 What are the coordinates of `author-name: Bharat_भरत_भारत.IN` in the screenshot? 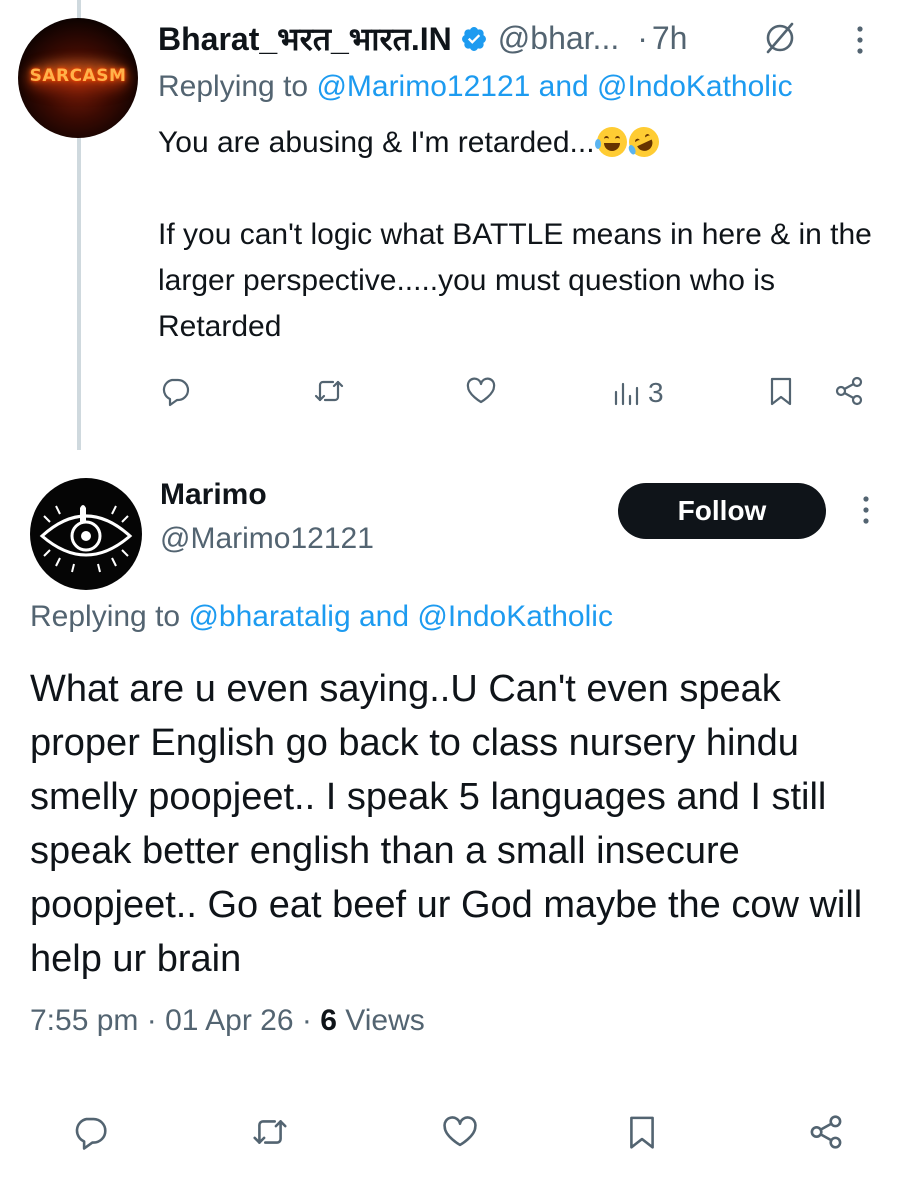 It's located at (305, 38).